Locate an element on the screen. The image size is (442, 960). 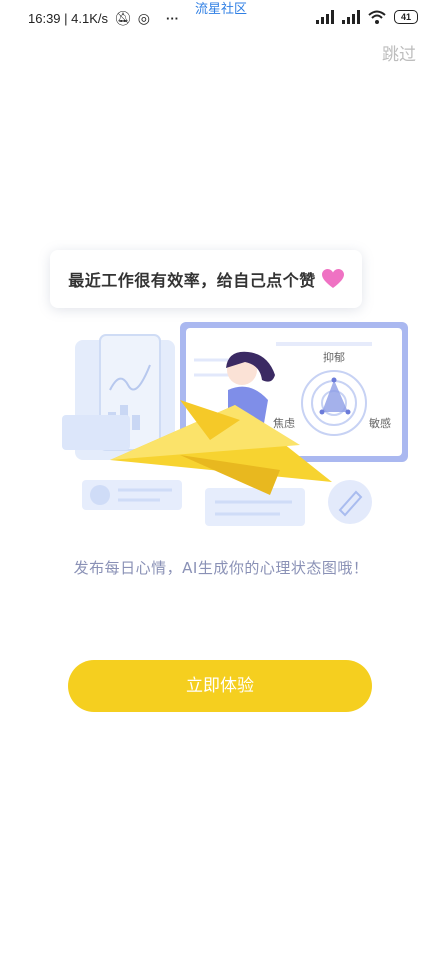
radar-label-depression: 抑郁 is located at coordinates (334, 357).